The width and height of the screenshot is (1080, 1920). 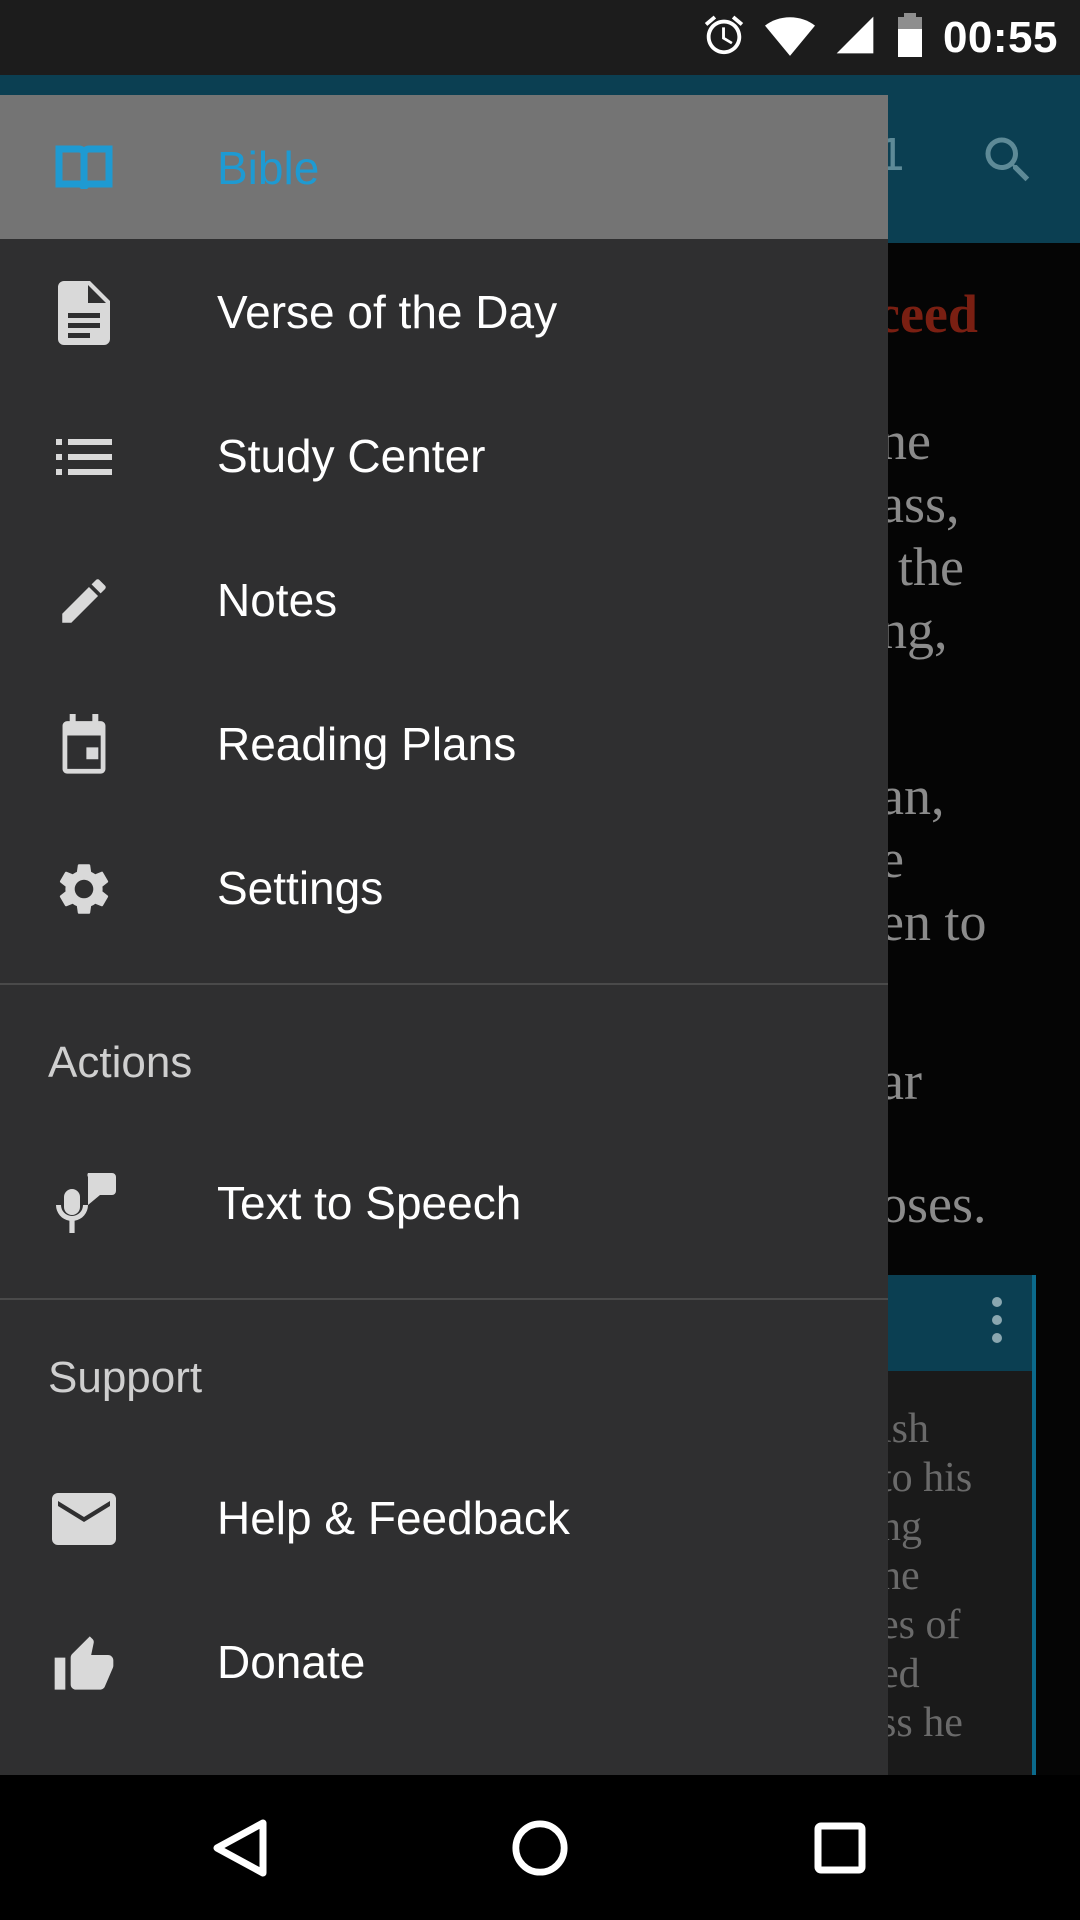 What do you see at coordinates (300, 888) in the screenshot?
I see `nav-label-settings: Settings` at bounding box center [300, 888].